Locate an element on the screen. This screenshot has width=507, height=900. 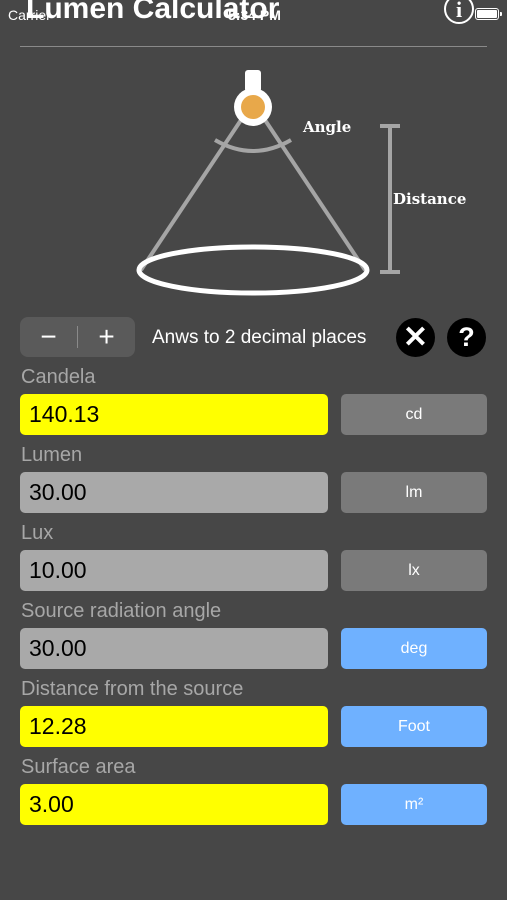
precision-stepper: − + is located at coordinates (77, 337).